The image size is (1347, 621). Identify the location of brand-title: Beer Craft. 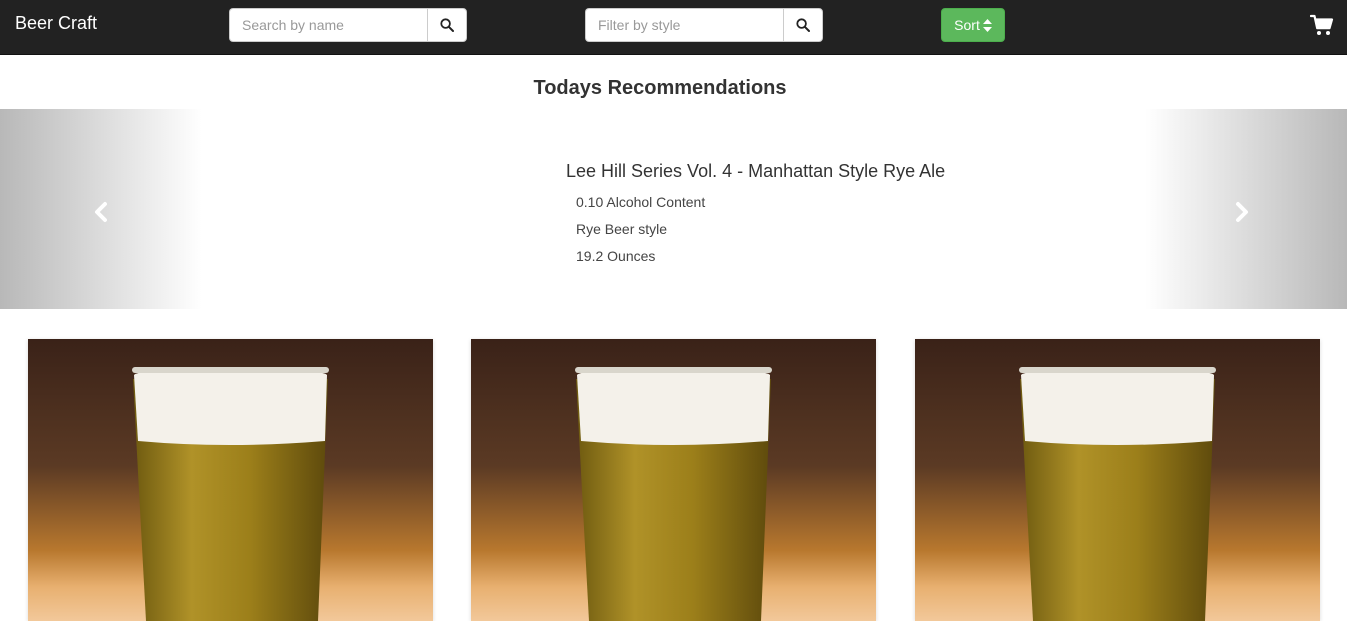
(56, 23).